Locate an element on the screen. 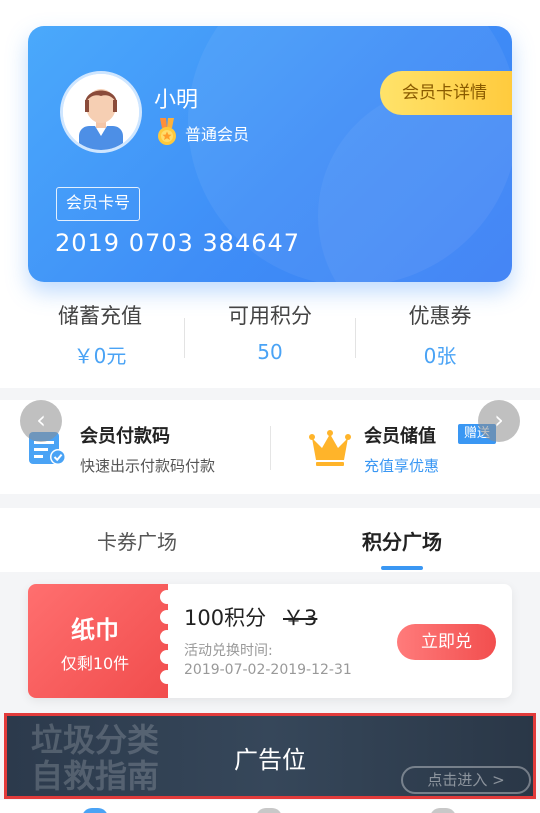  carousel-next-button: › is located at coordinates (499, 421).